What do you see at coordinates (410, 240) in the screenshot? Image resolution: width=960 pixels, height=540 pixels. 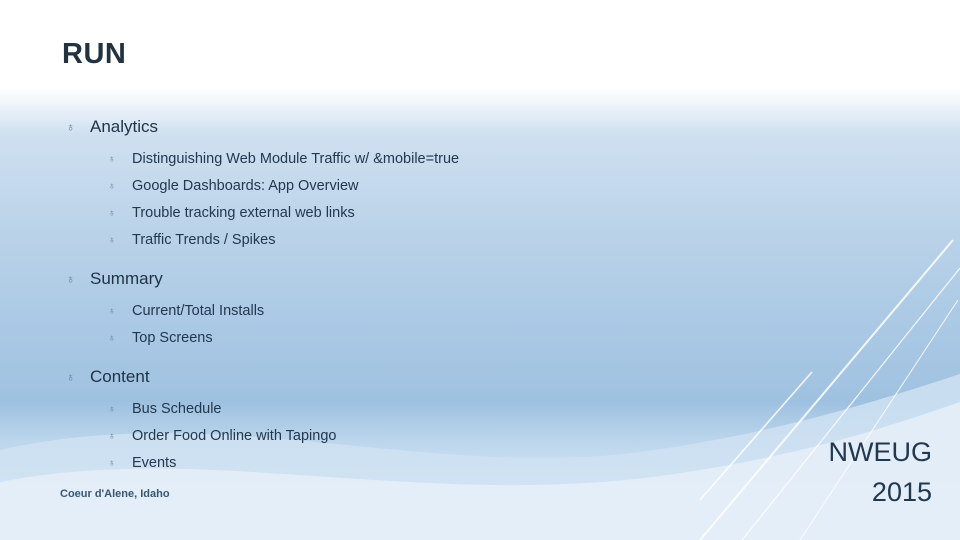 I see `list-item: ♁ Traffic Trends / Spikes` at bounding box center [410, 240].